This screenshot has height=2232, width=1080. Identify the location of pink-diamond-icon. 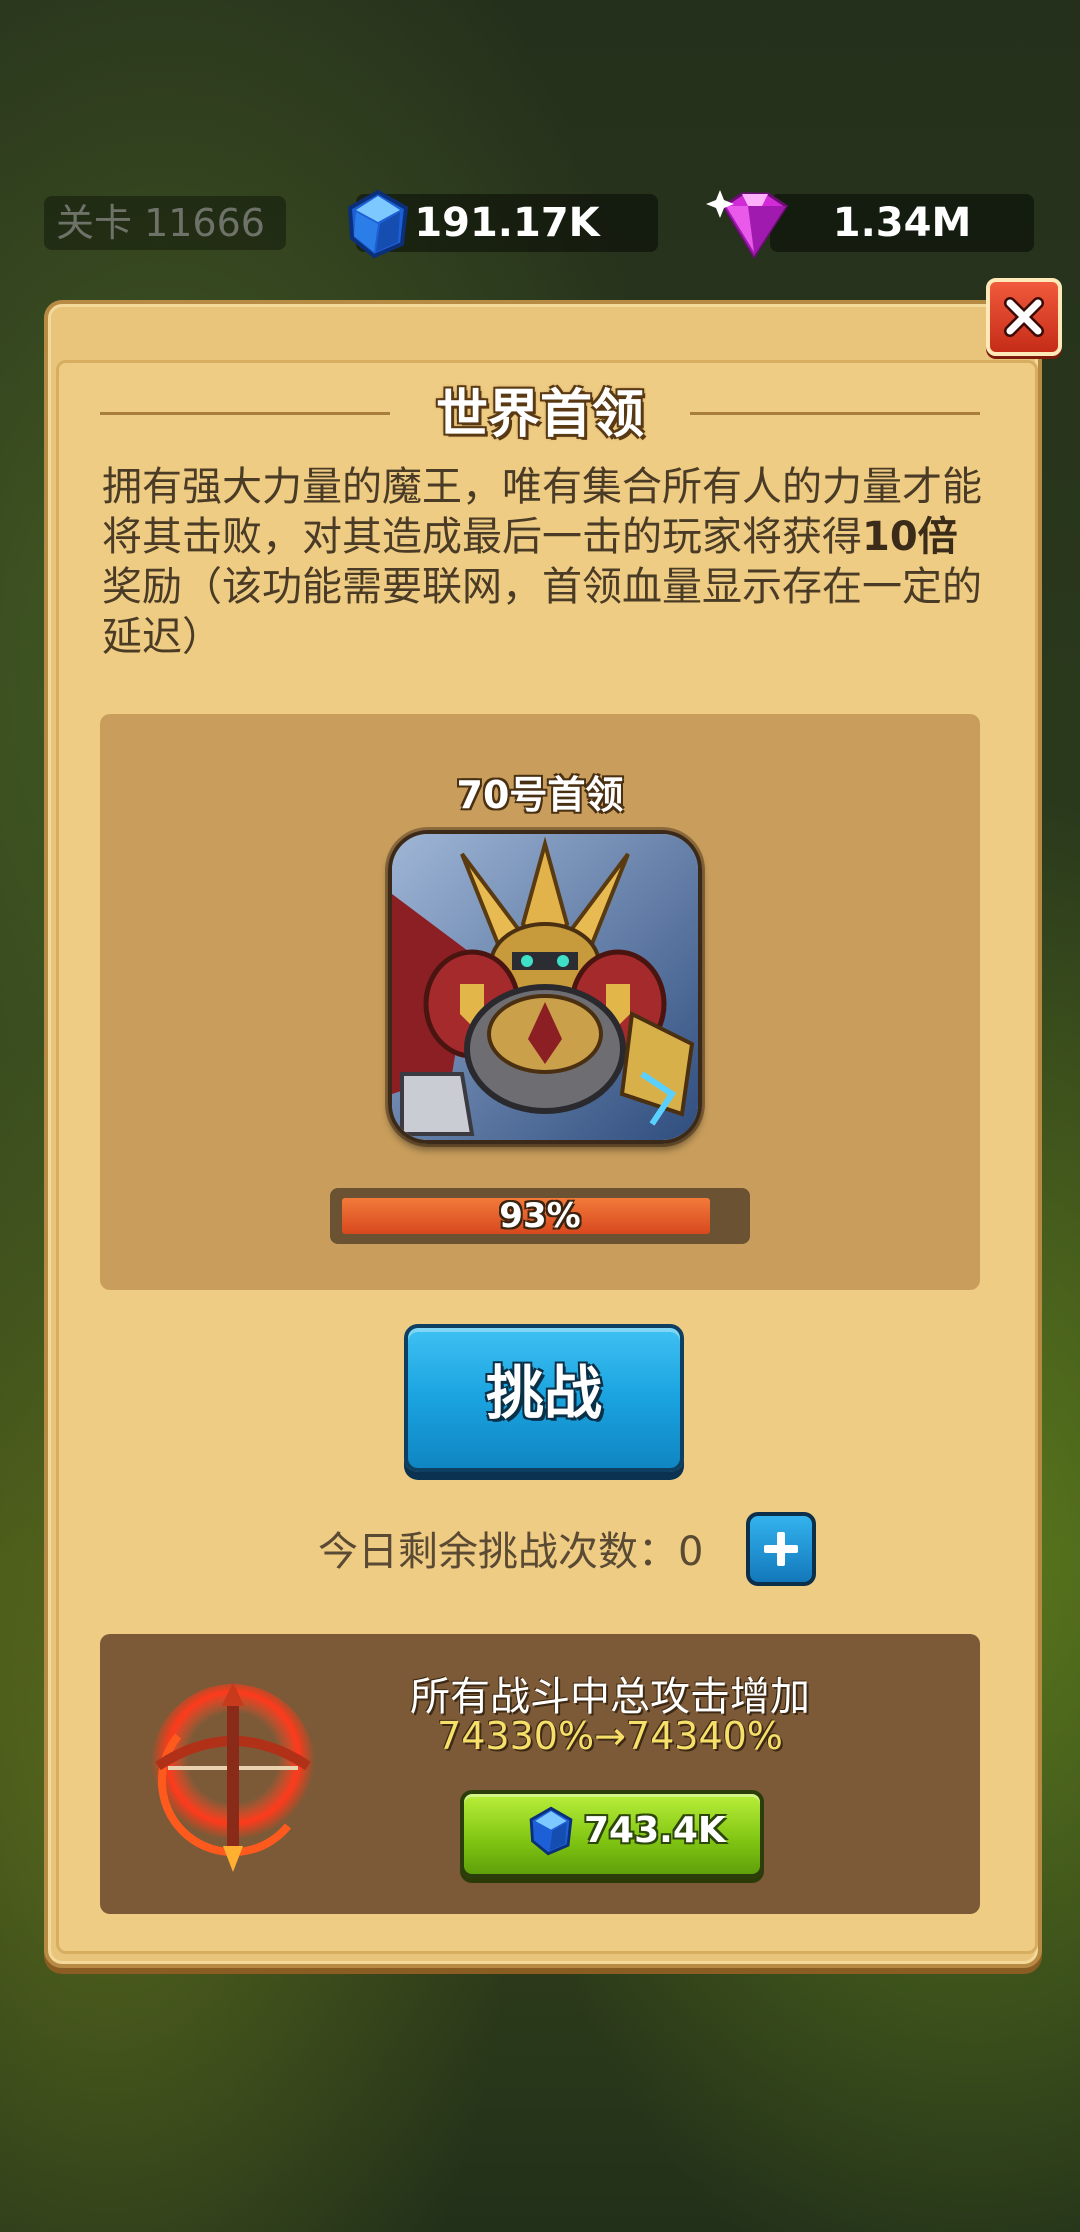
(747, 224).